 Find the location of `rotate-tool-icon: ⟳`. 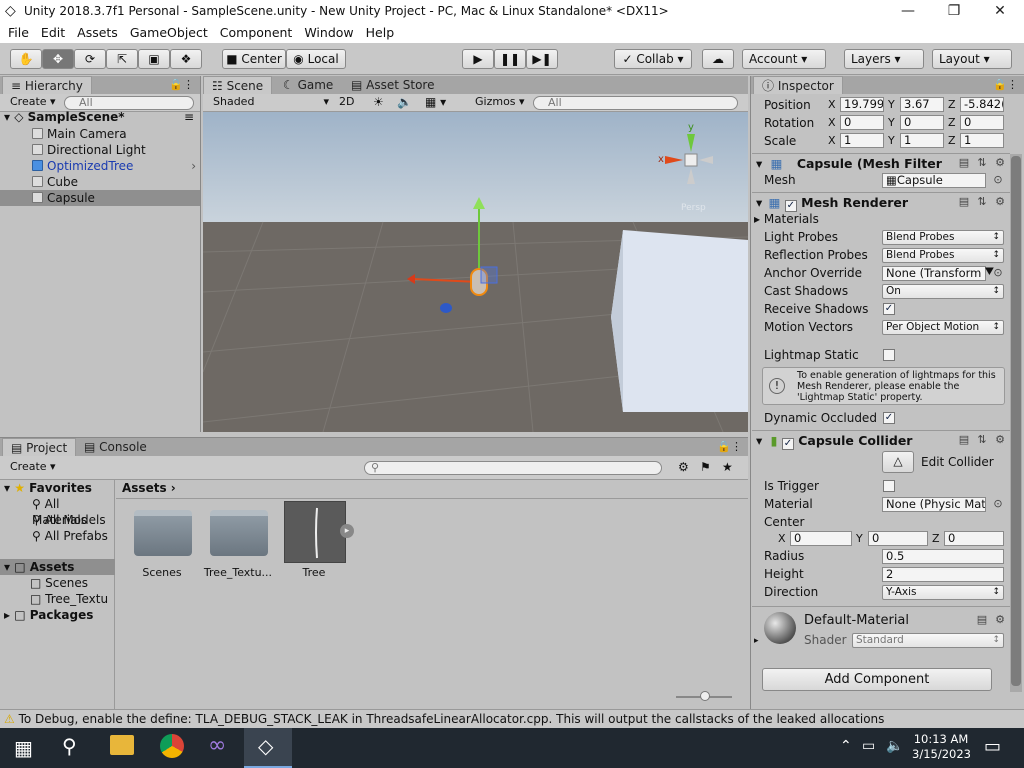

rotate-tool-icon: ⟳ is located at coordinates (90, 59).